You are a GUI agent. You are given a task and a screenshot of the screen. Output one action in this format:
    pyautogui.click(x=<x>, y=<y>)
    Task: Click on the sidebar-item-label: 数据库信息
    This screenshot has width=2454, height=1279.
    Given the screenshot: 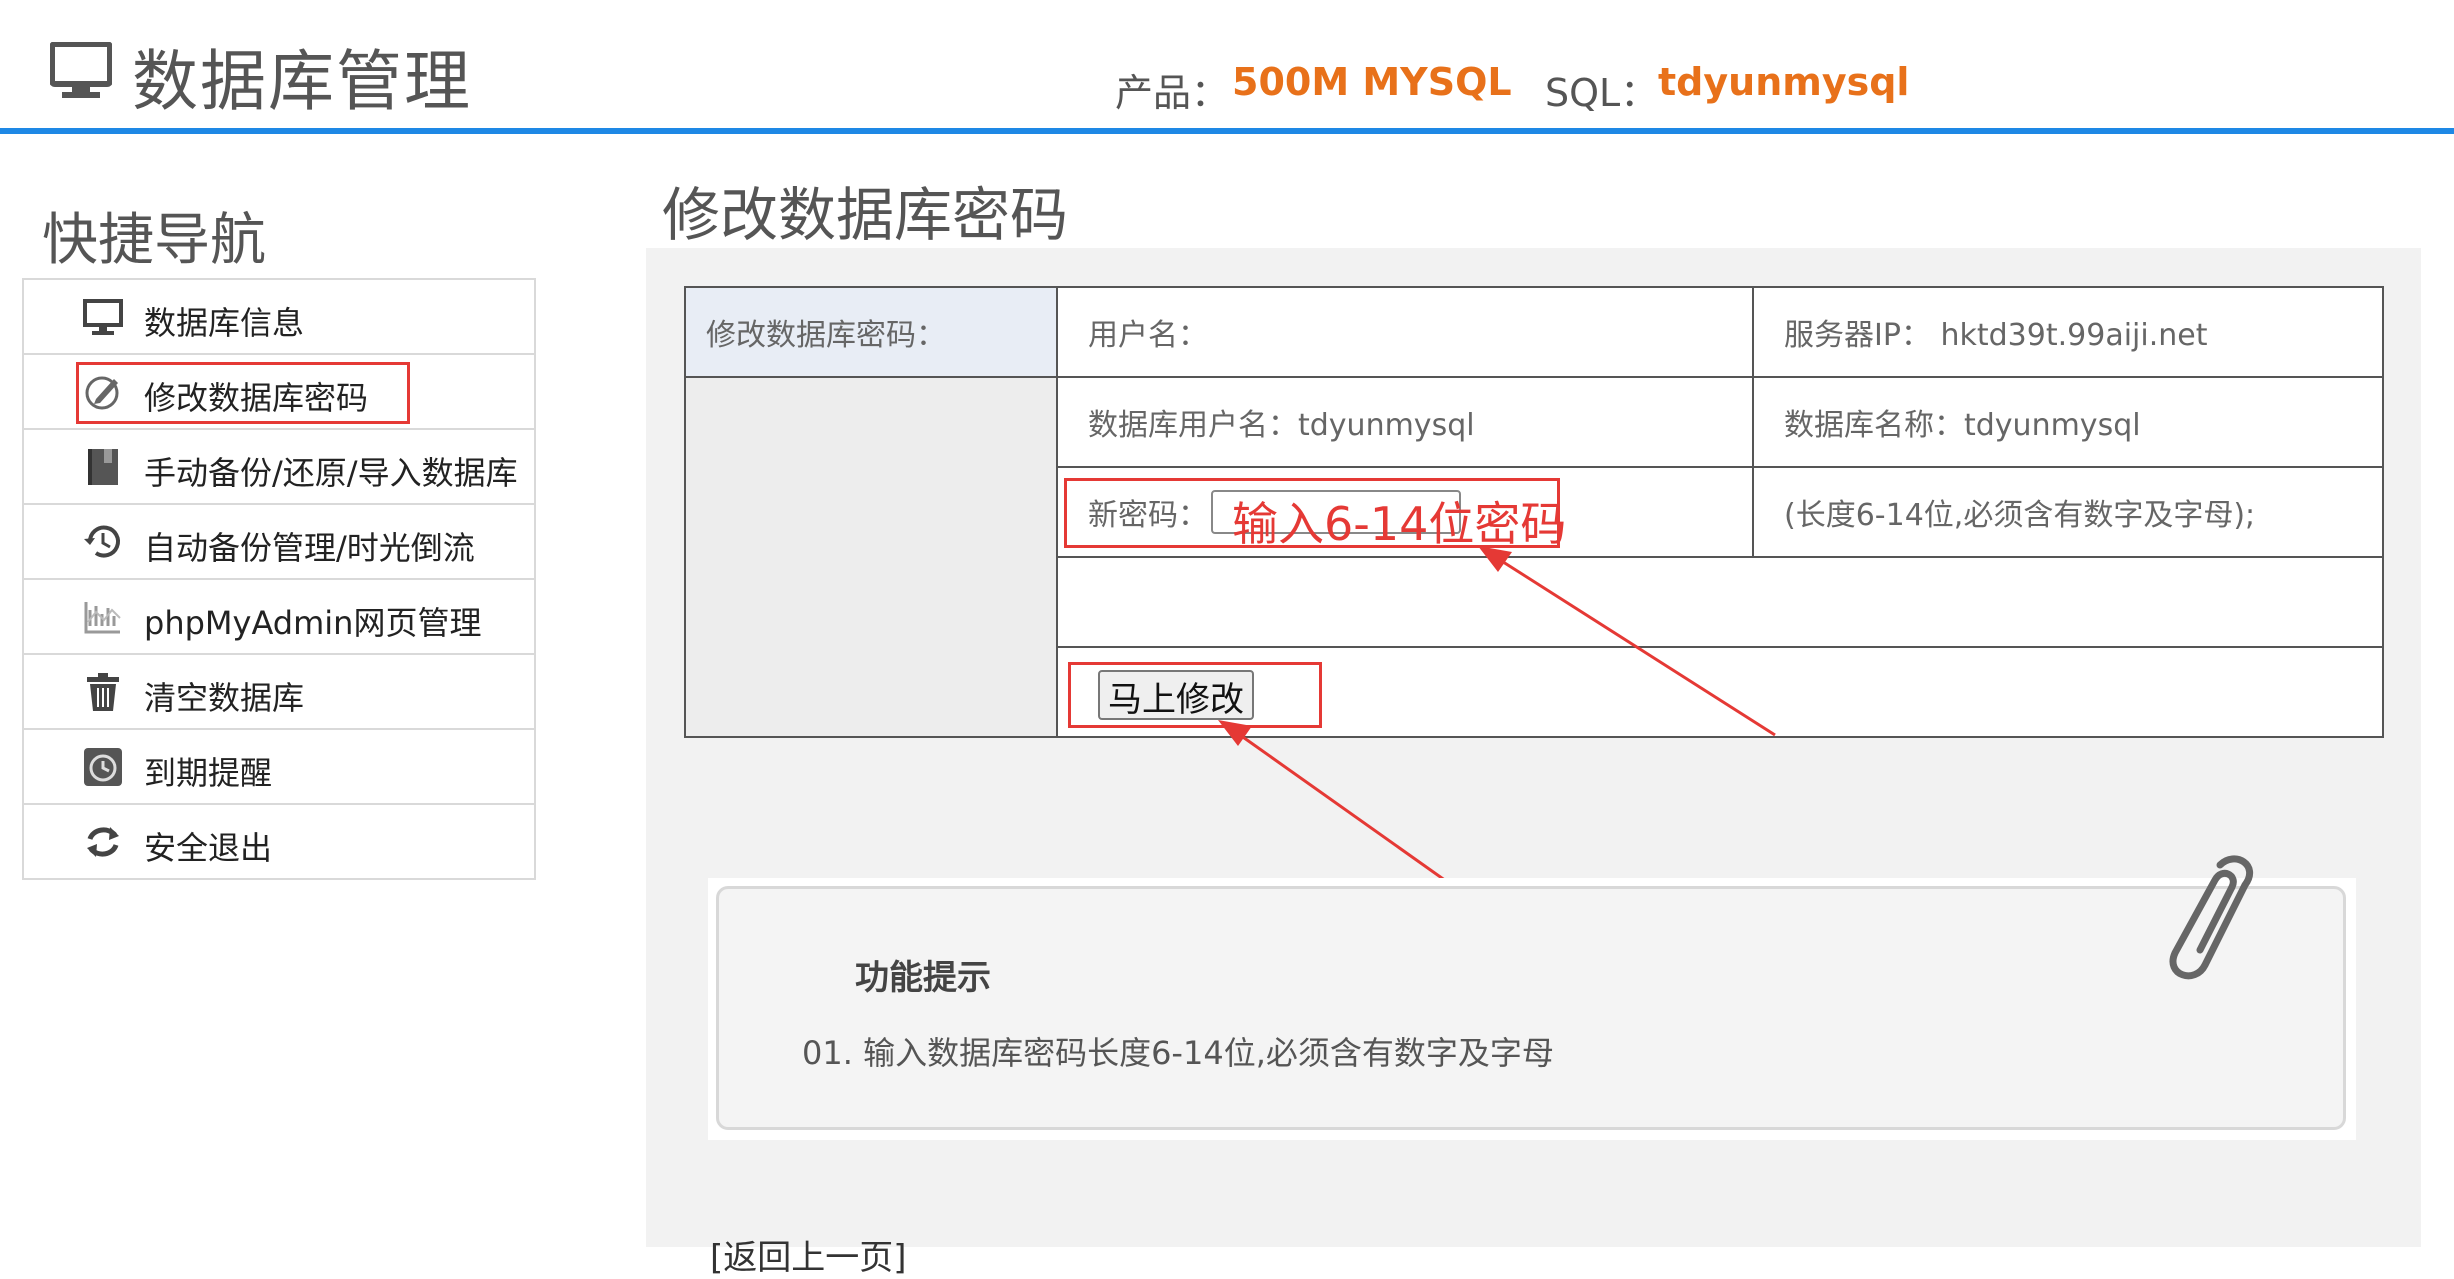 What is the action you would take?
    pyautogui.click(x=224, y=323)
    